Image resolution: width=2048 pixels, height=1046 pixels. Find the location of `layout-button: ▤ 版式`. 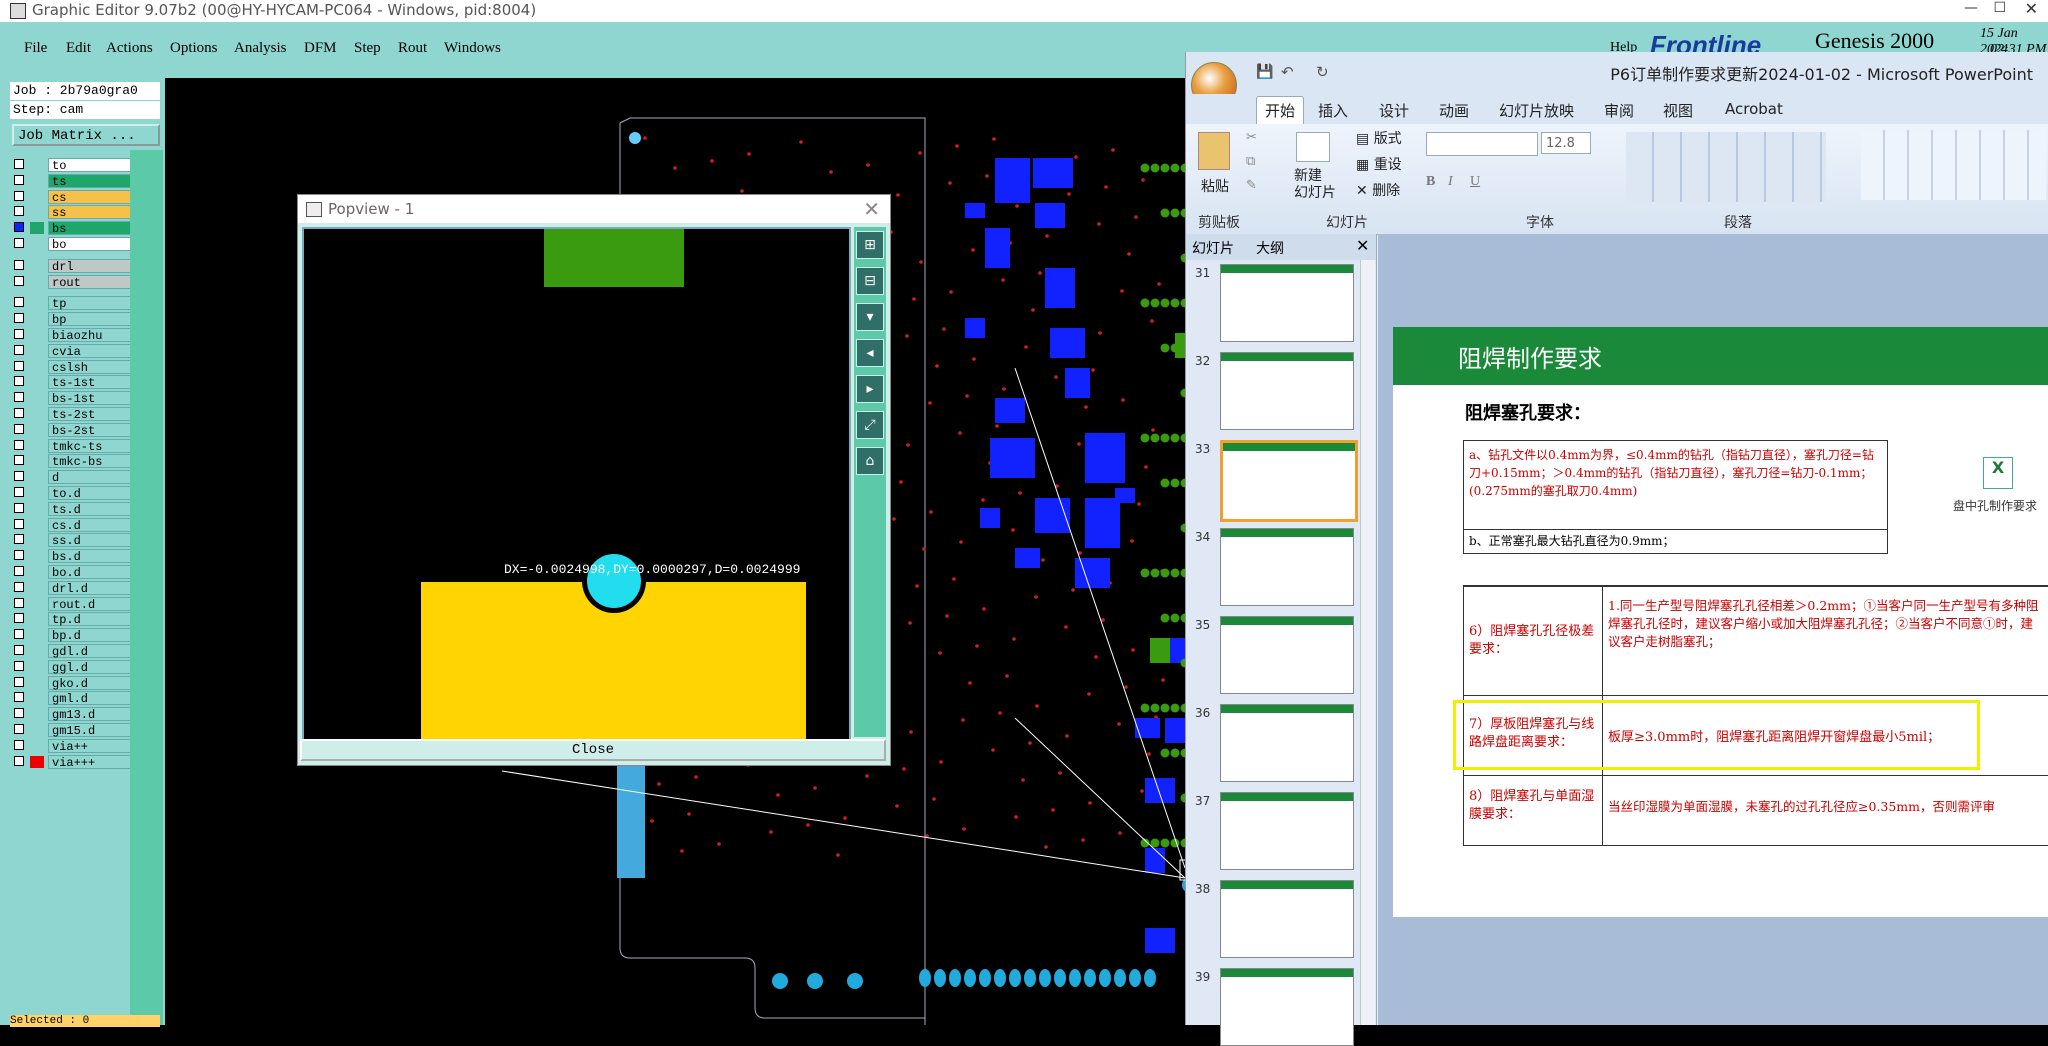

layout-button: ▤ 版式 is located at coordinates (1379, 138).